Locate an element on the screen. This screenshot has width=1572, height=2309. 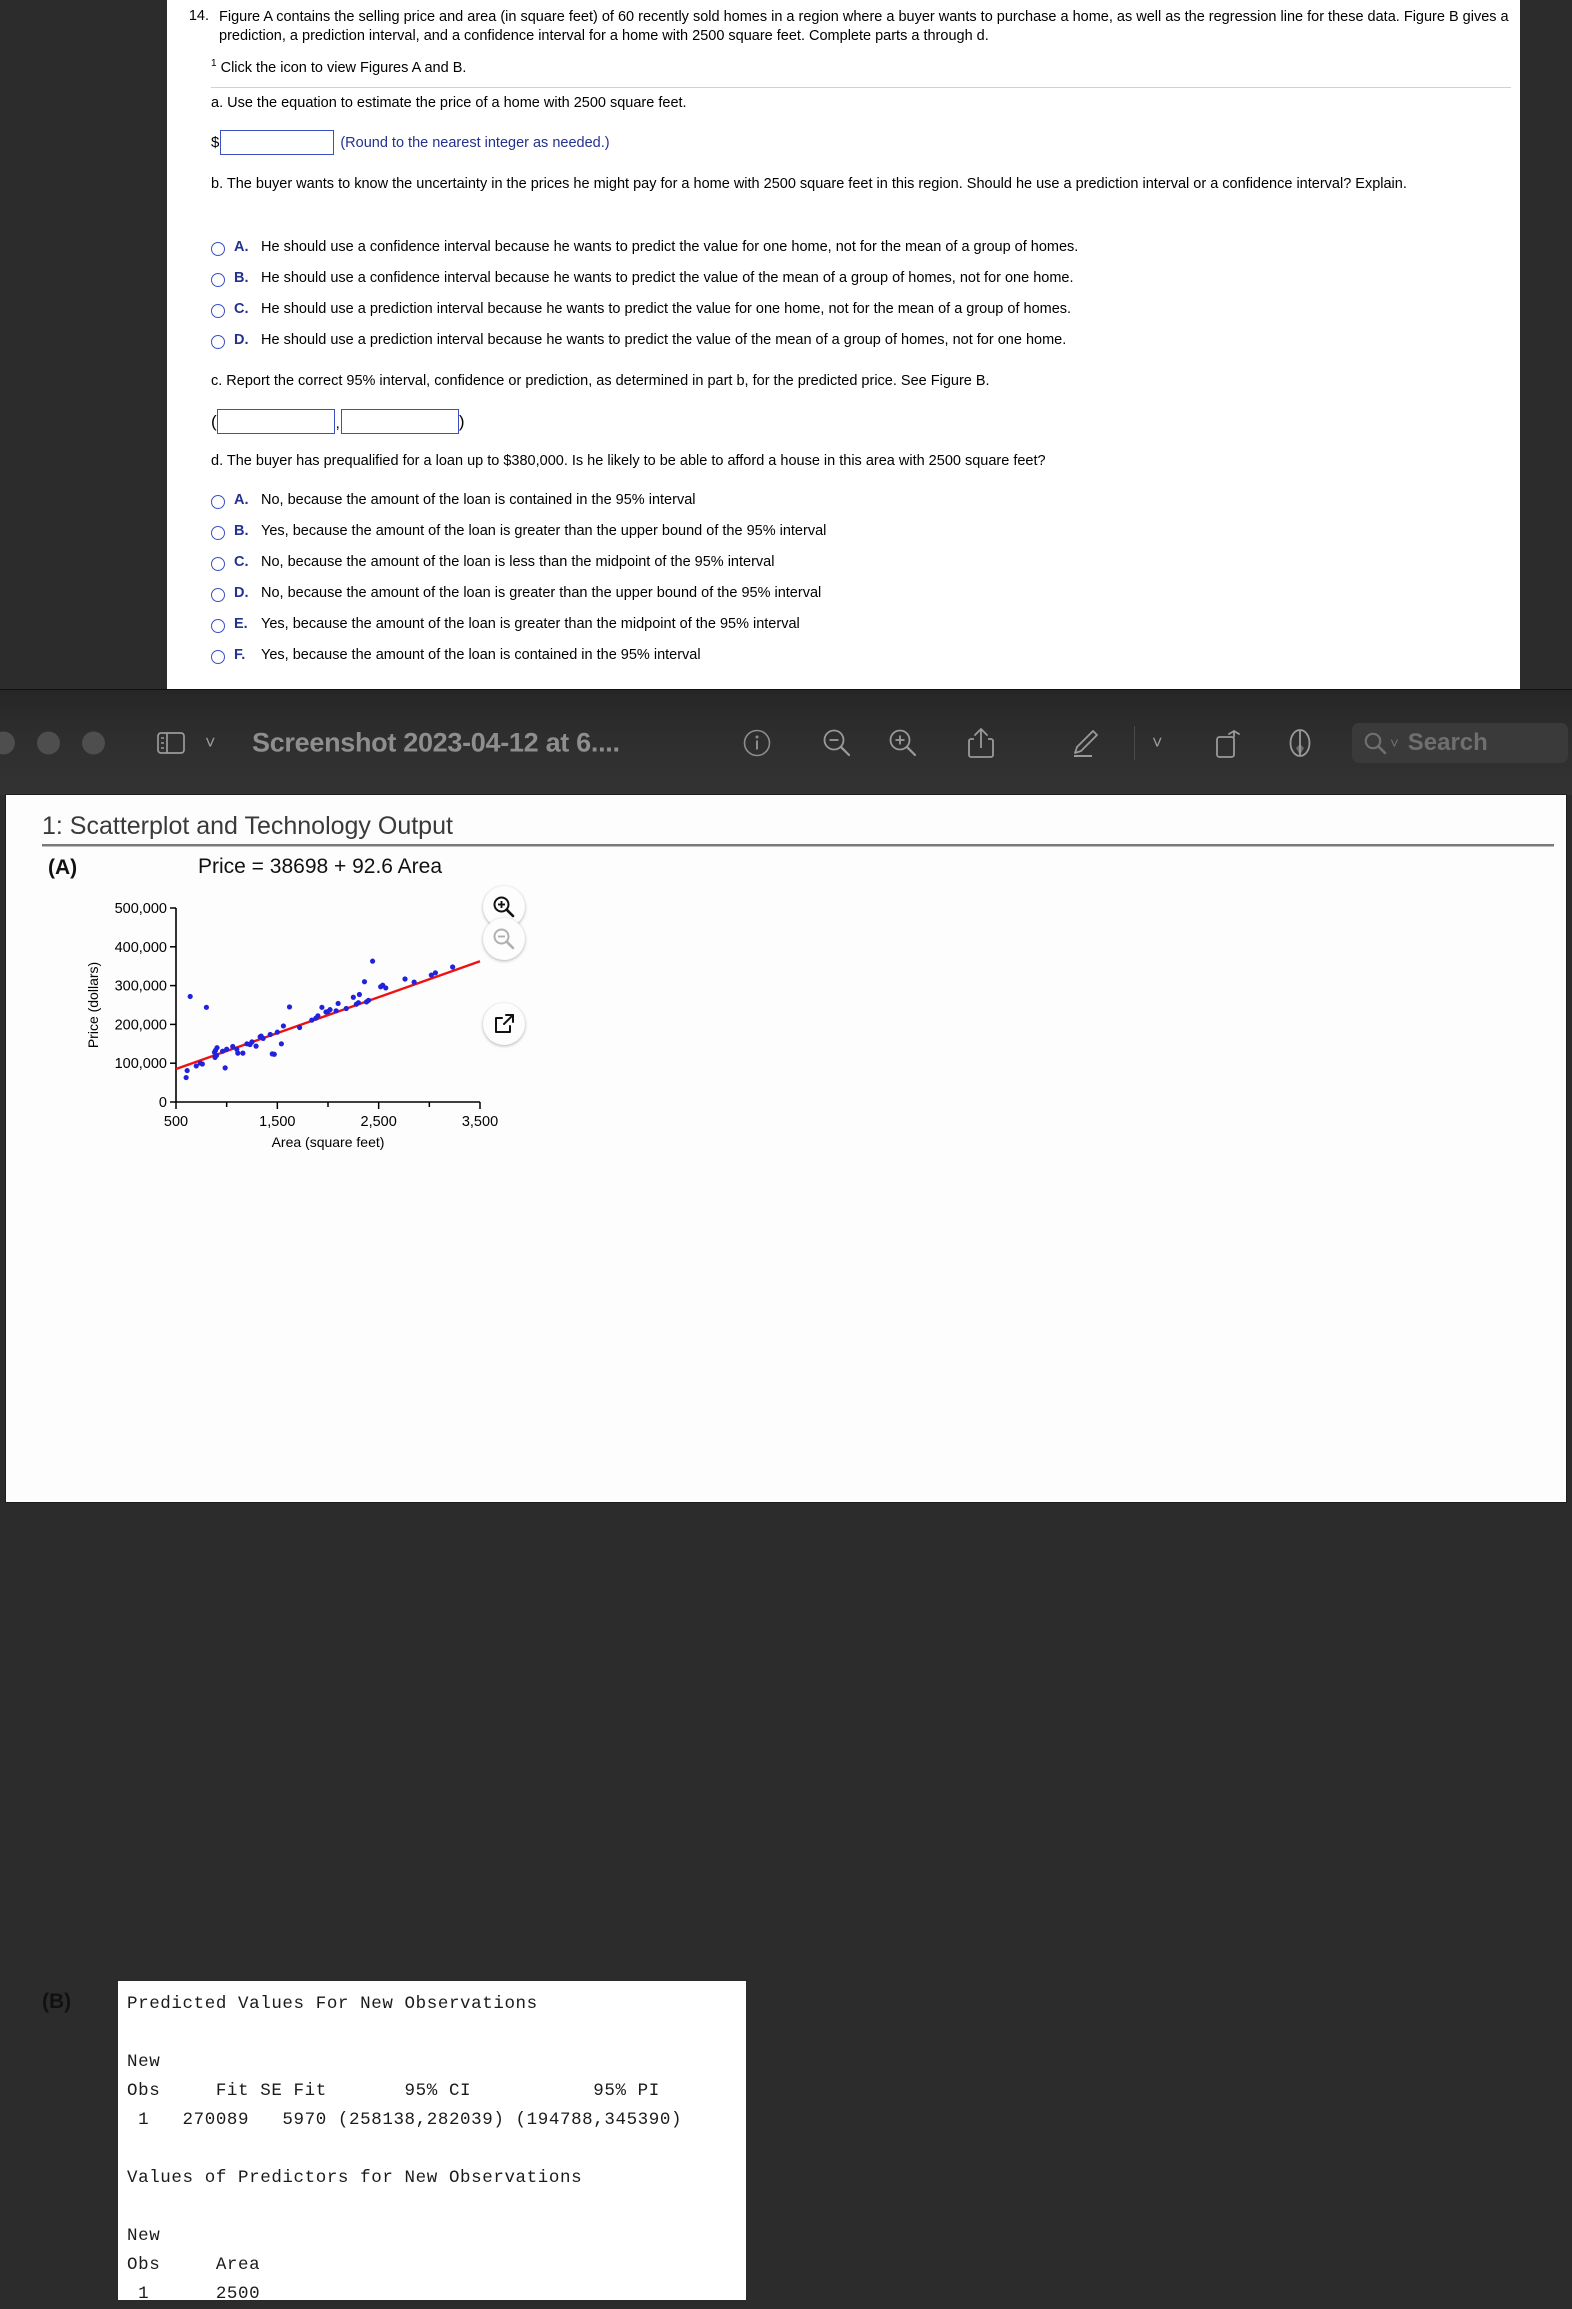
part-c-lower-input is located at coordinates (275, 421).